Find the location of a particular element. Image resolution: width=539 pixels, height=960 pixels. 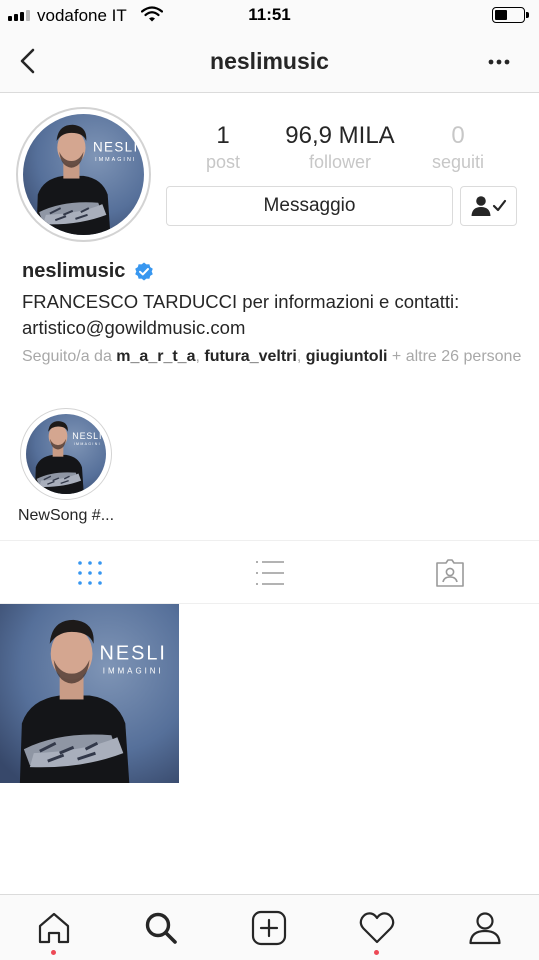

stat-posts: 1 post is located at coordinates (223, 148).